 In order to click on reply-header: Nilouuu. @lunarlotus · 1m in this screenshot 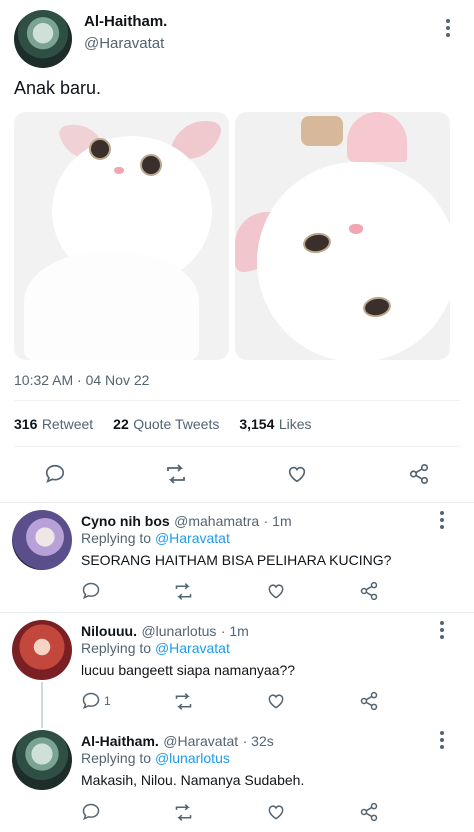, I will do `click(165, 632)`.